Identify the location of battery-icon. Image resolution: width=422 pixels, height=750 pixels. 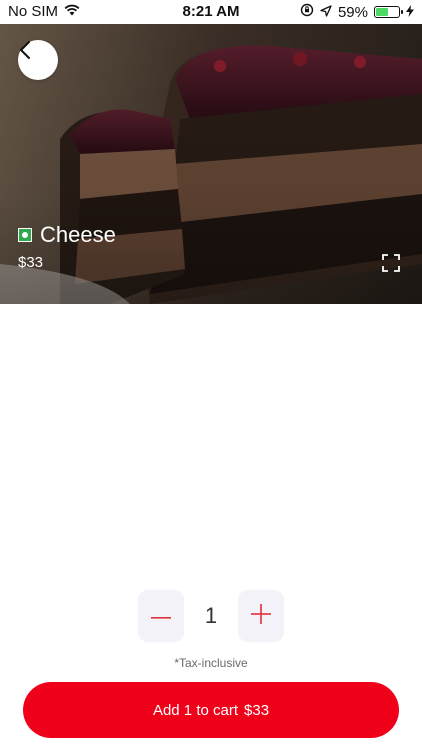
(388, 12).